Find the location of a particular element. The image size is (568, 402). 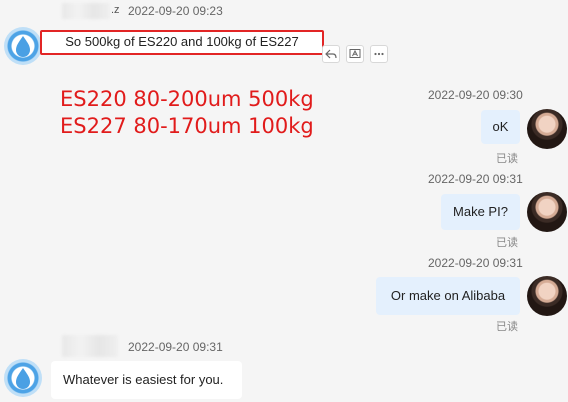

more-icon is located at coordinates (379, 54).